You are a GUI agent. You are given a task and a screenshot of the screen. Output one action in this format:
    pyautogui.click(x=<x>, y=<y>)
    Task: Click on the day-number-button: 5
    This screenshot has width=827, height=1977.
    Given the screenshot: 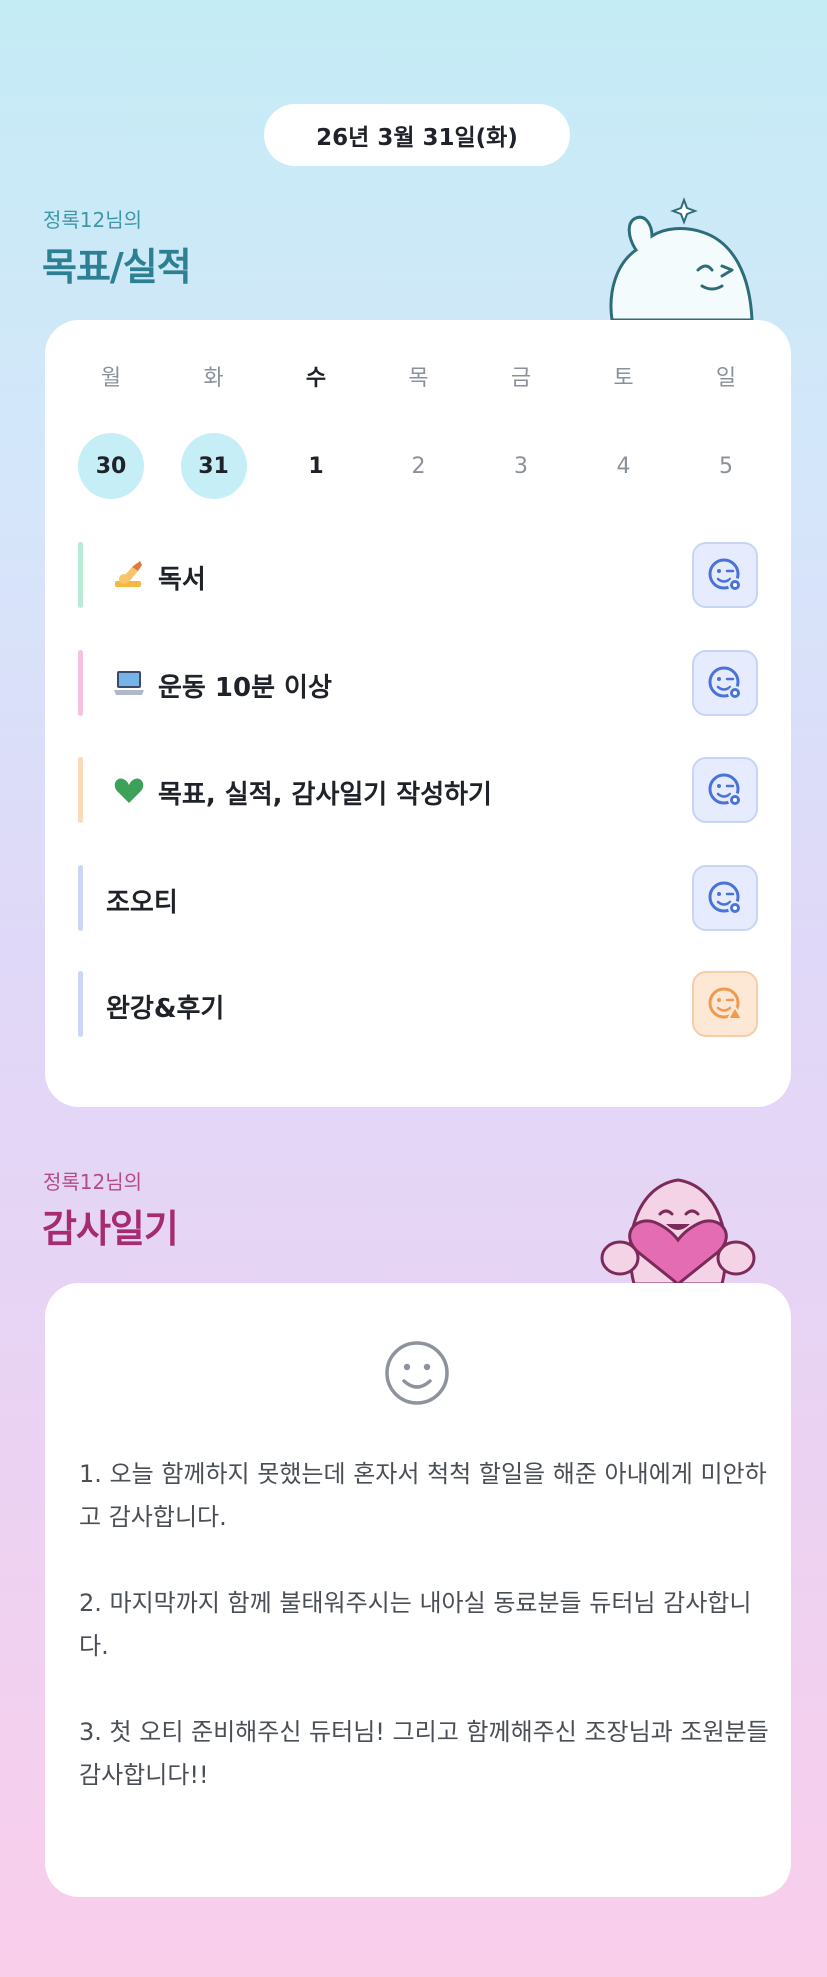 What is the action you would take?
    pyautogui.click(x=726, y=466)
    